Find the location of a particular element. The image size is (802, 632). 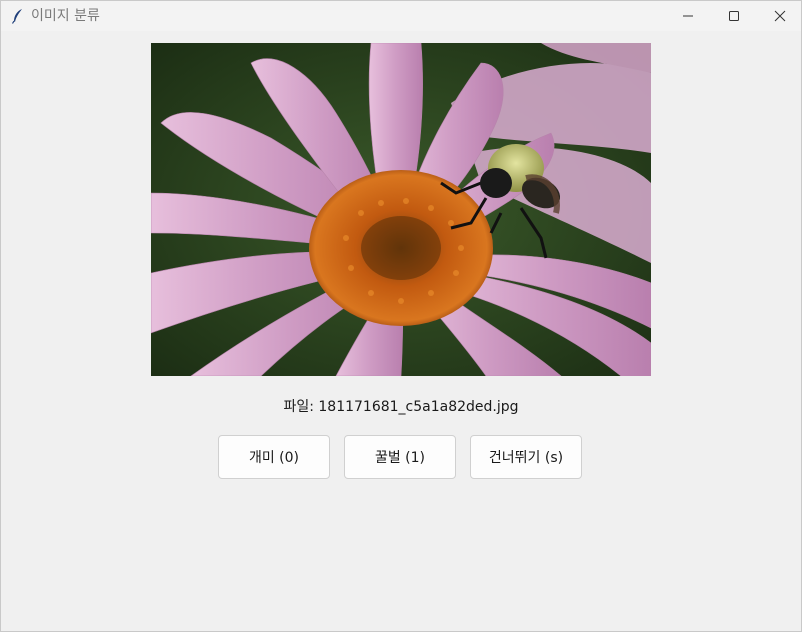

ant-button: 개미 (0) is located at coordinates (274, 457).